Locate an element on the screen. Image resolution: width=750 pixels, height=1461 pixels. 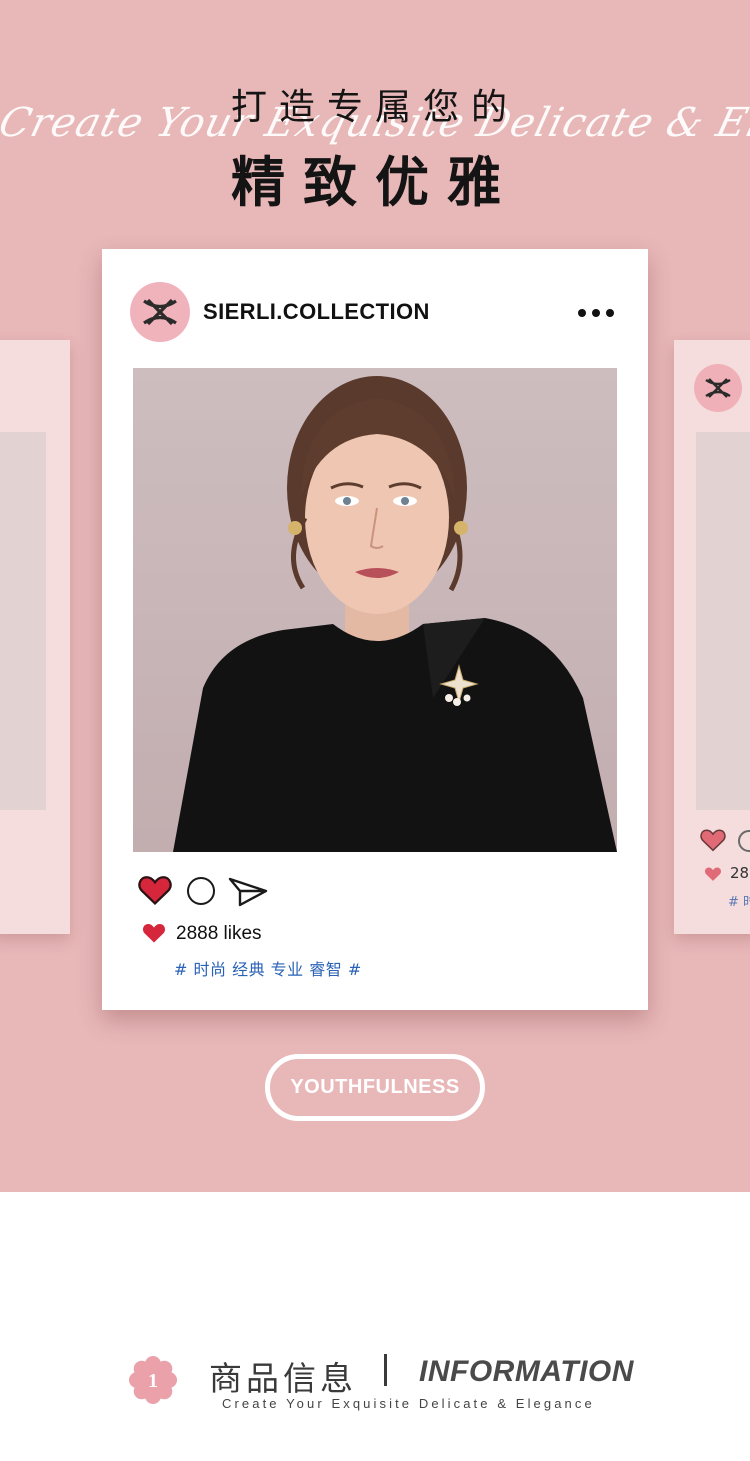
info-title-en: INFORMATION is located at coordinates (526, 1371).